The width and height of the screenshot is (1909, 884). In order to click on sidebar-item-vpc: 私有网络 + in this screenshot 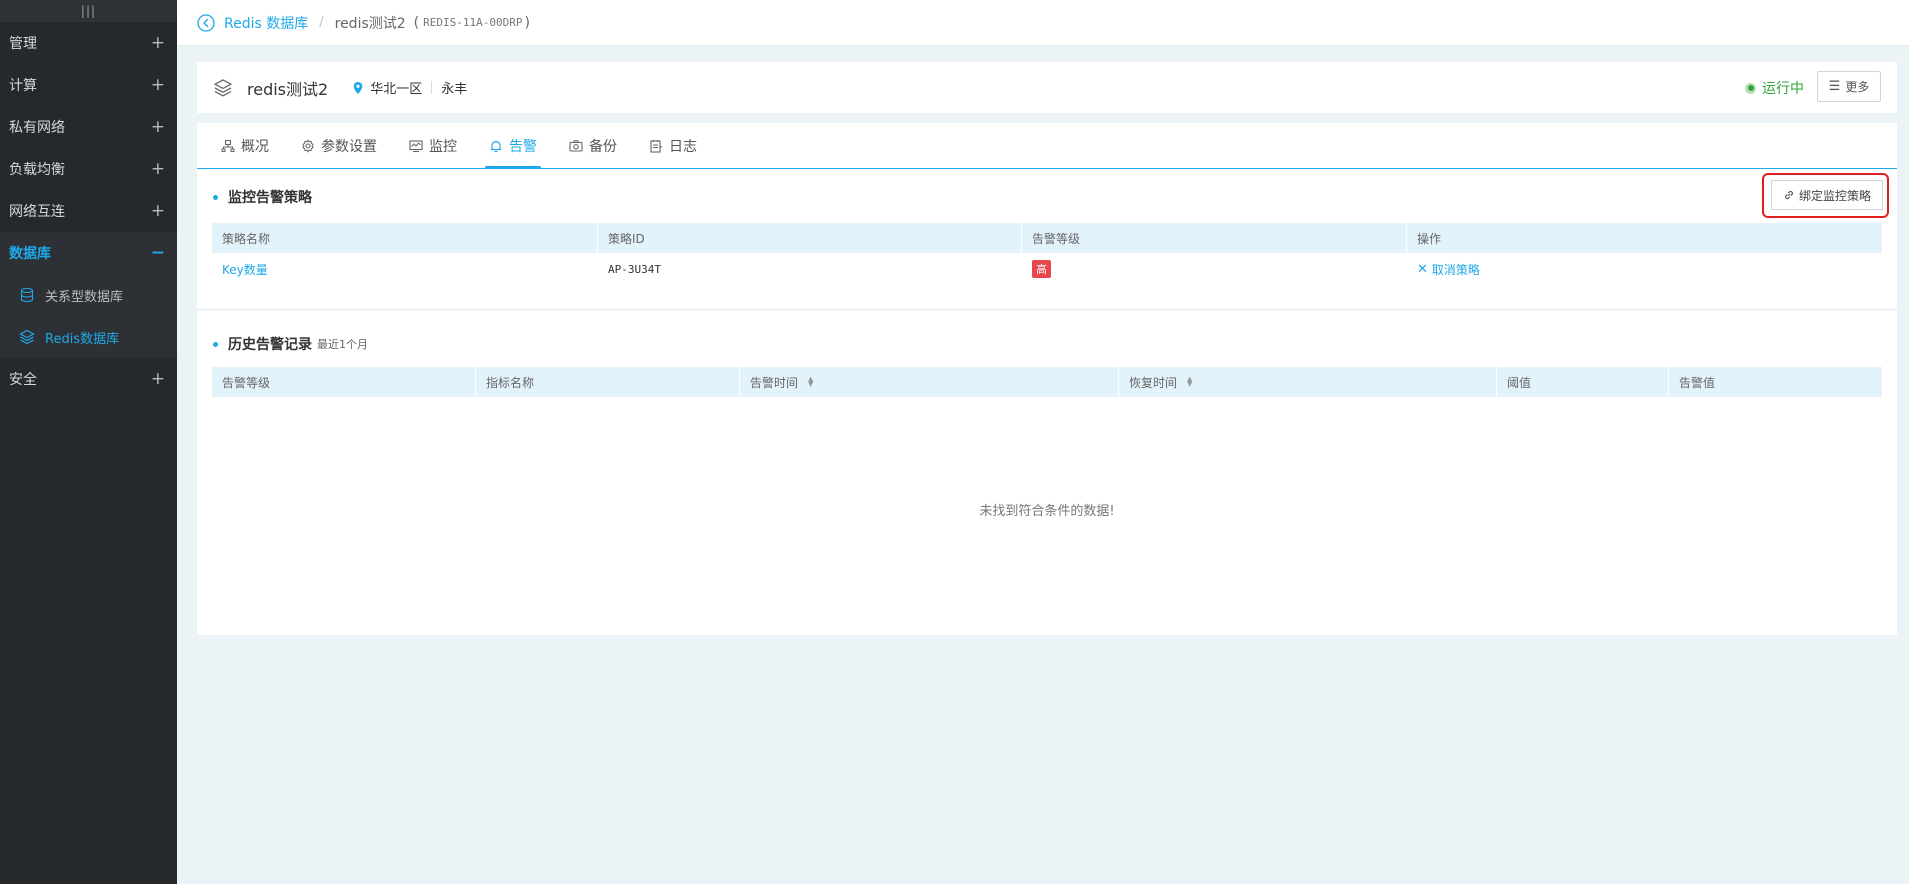, I will do `click(88, 127)`.